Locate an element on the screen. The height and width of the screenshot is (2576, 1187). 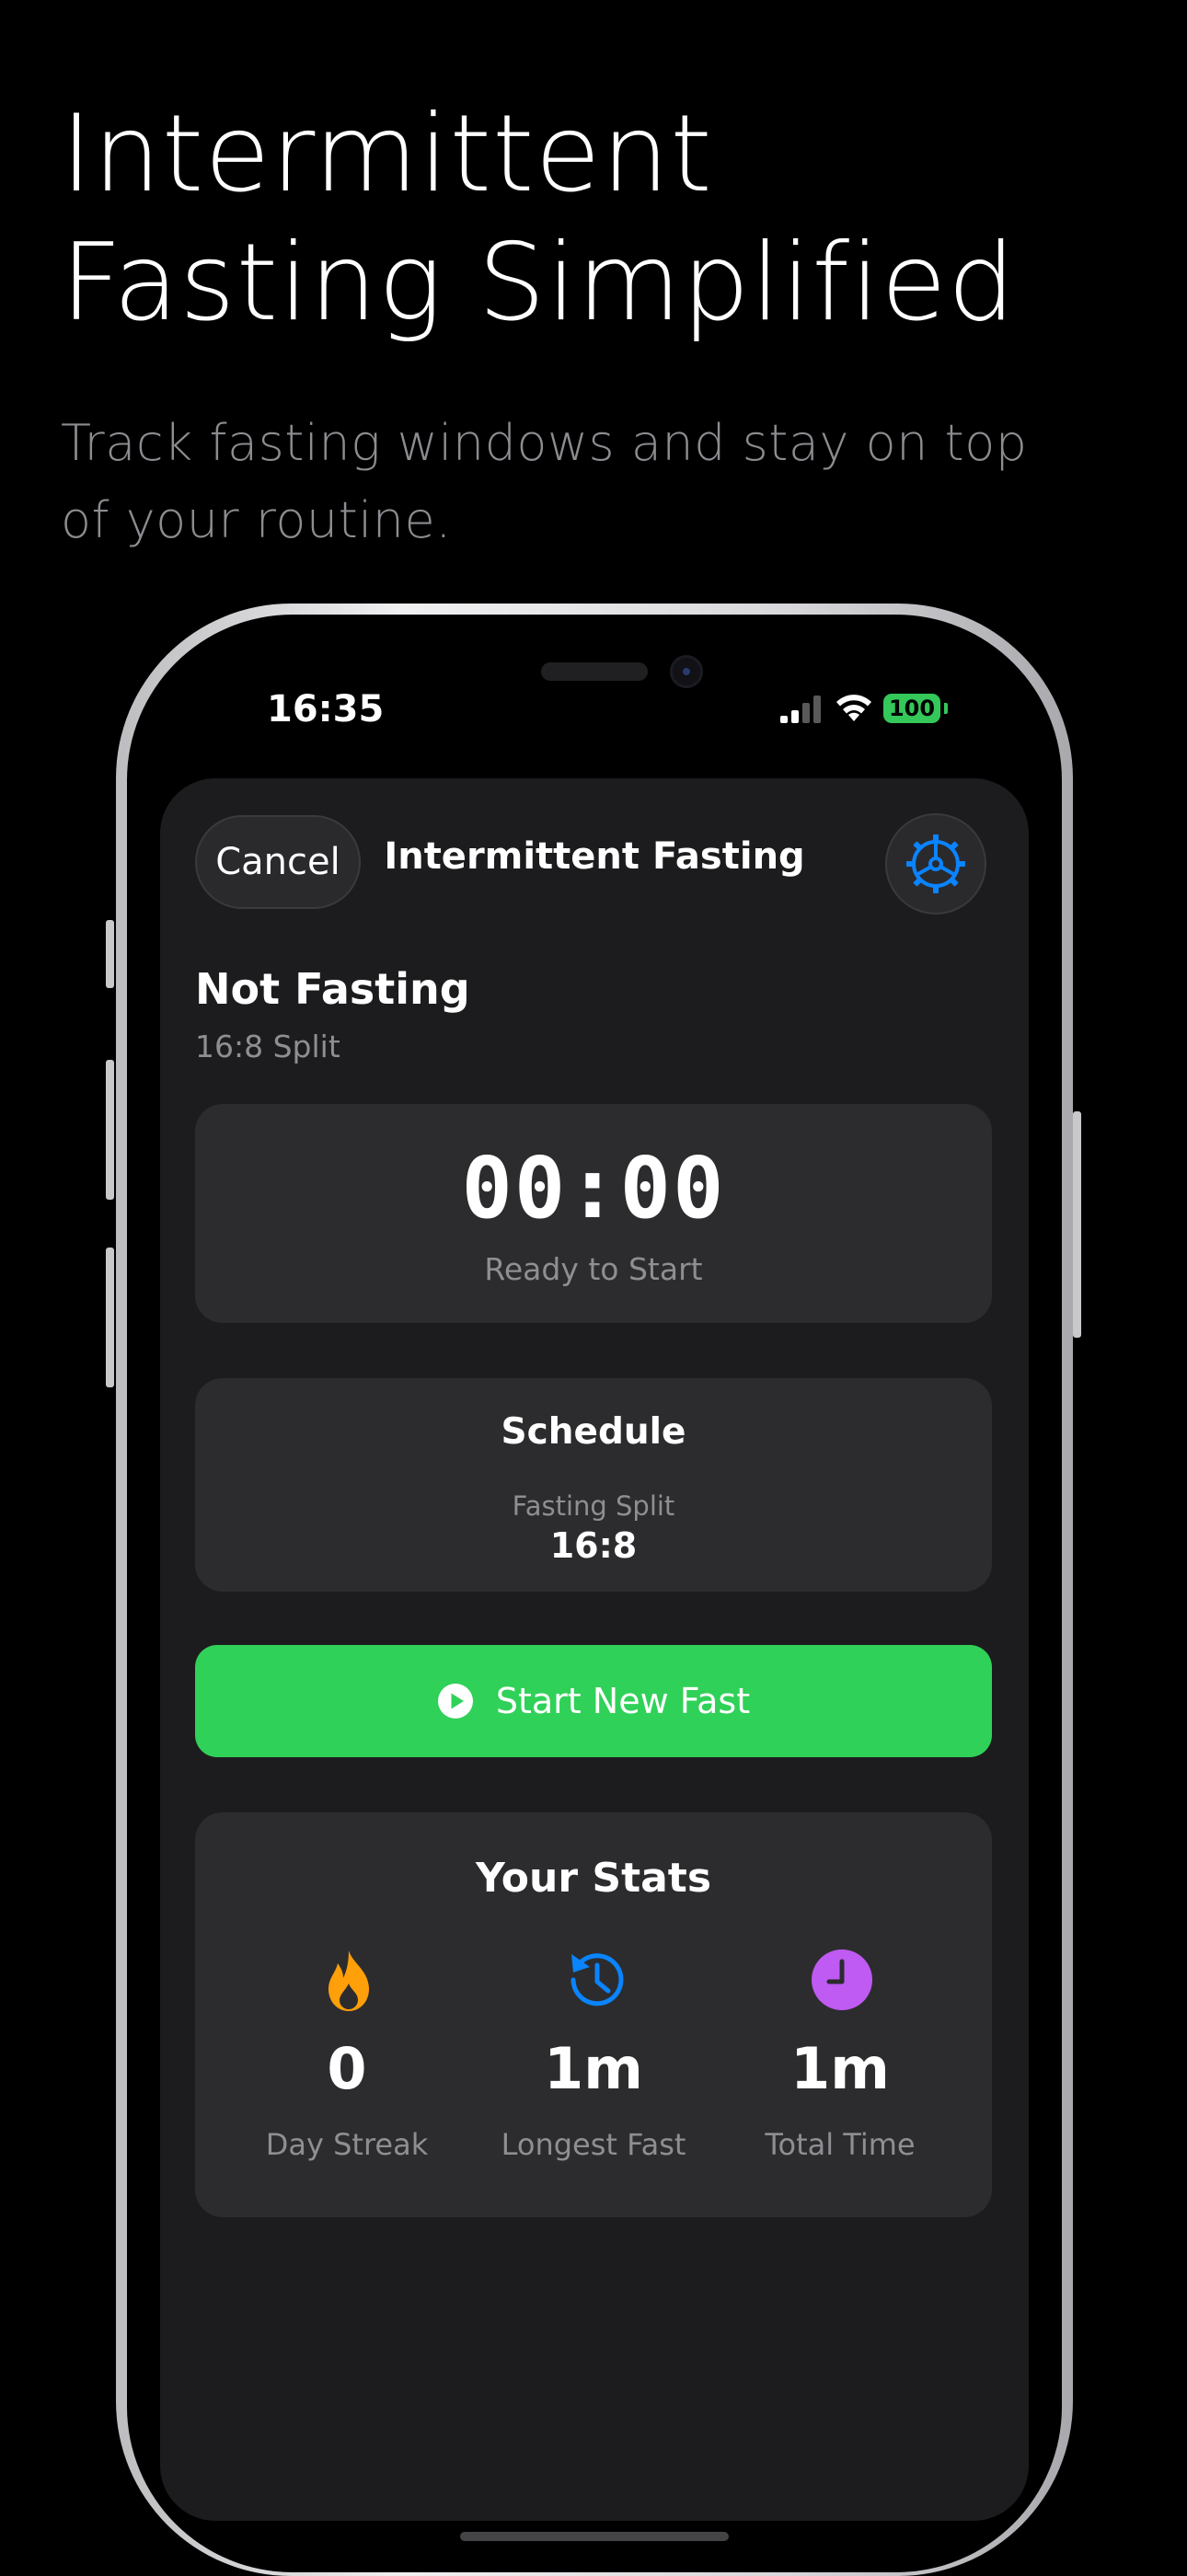
status-time: 16:35 is located at coordinates (326, 709).